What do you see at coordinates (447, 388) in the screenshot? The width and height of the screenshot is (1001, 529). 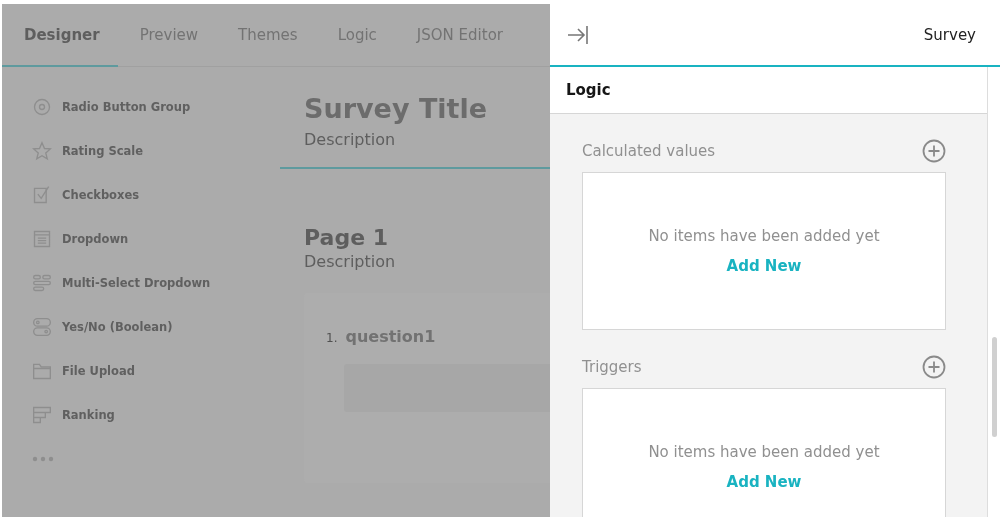 I see `answer-field` at bounding box center [447, 388].